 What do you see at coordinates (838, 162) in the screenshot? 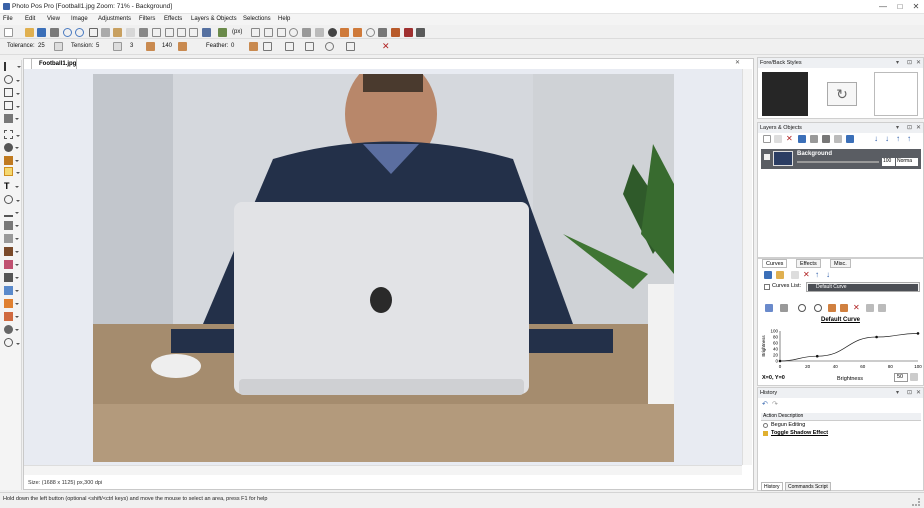
I see `layer-opacity-slider` at bounding box center [838, 162].